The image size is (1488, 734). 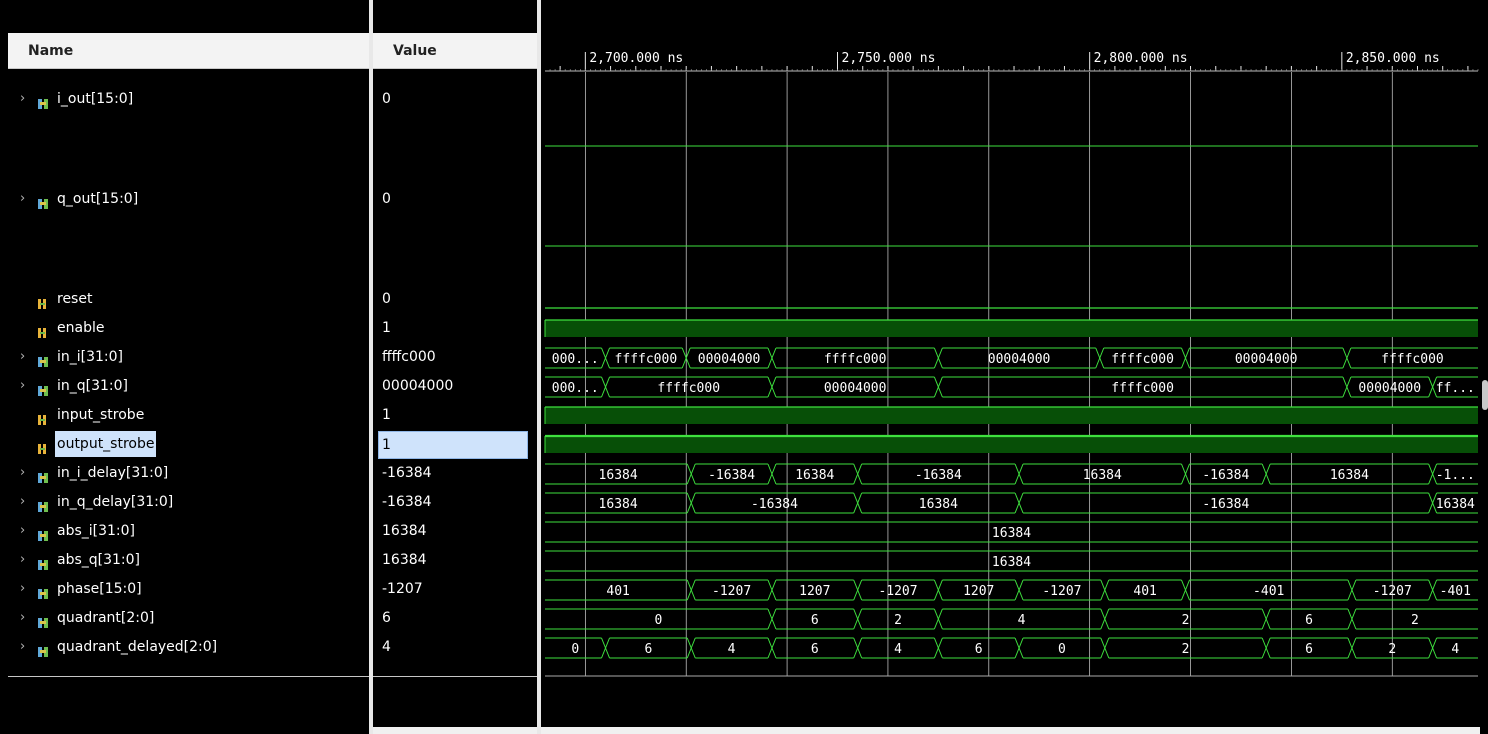 I want to click on signal-name: abs_q[31:0], so click(x=98, y=560).